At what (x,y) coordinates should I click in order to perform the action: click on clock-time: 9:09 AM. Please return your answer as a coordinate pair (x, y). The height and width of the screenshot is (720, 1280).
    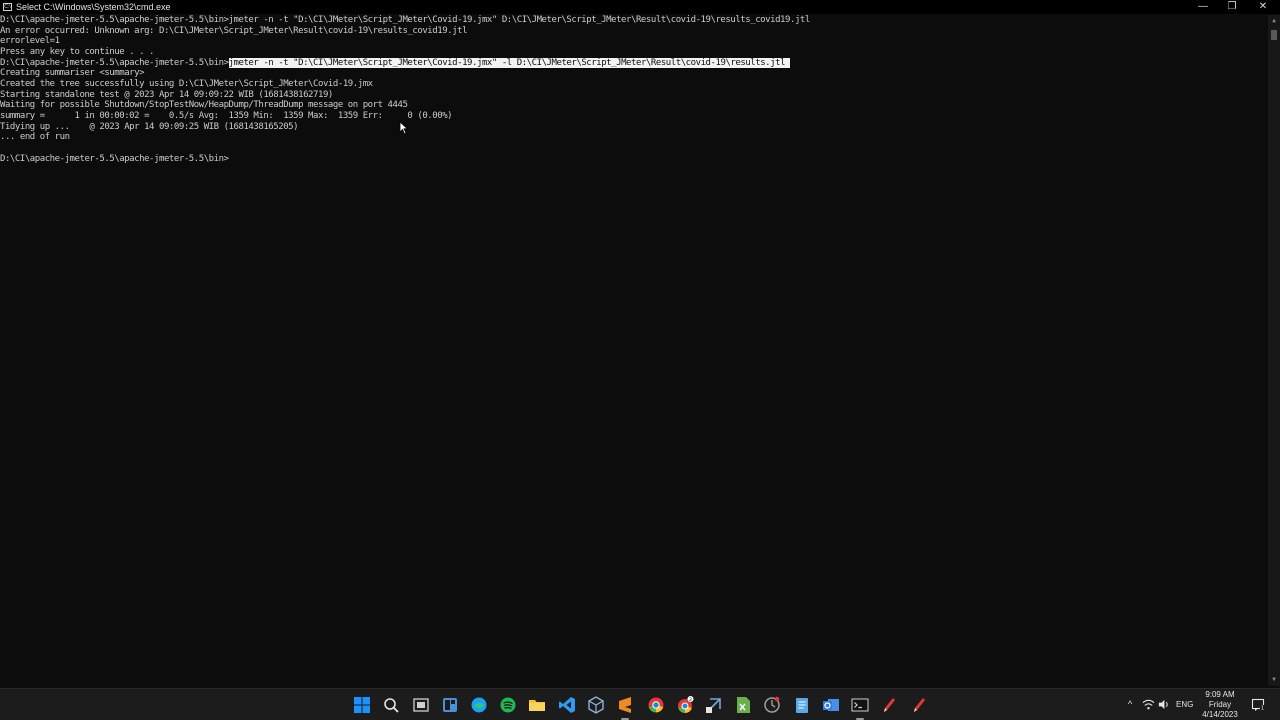
    Looking at the image, I should click on (1220, 694).